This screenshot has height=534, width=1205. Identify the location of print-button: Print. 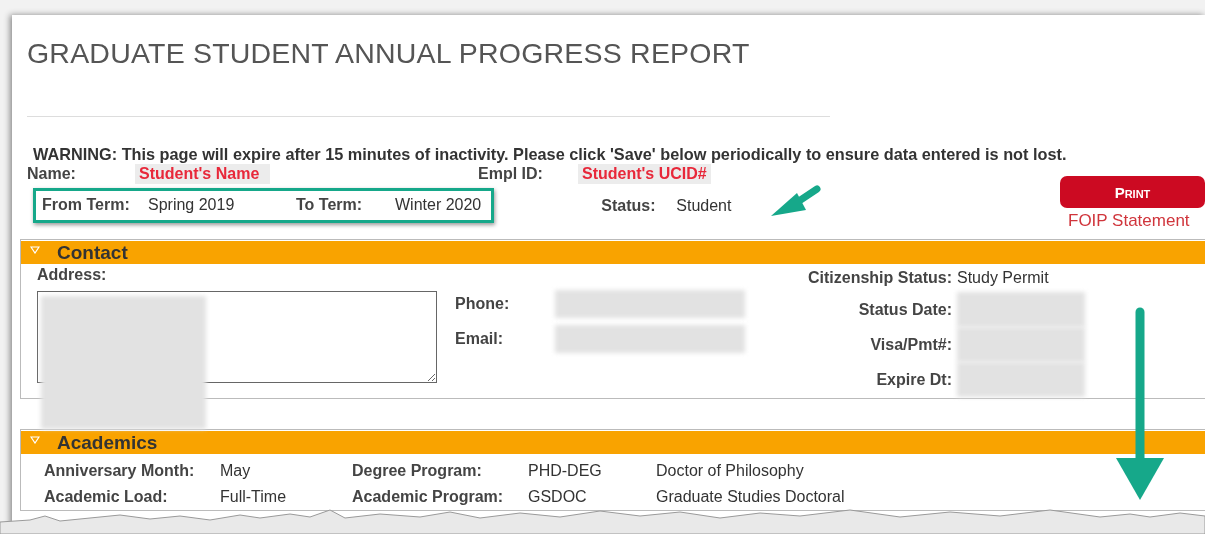
(1132, 192).